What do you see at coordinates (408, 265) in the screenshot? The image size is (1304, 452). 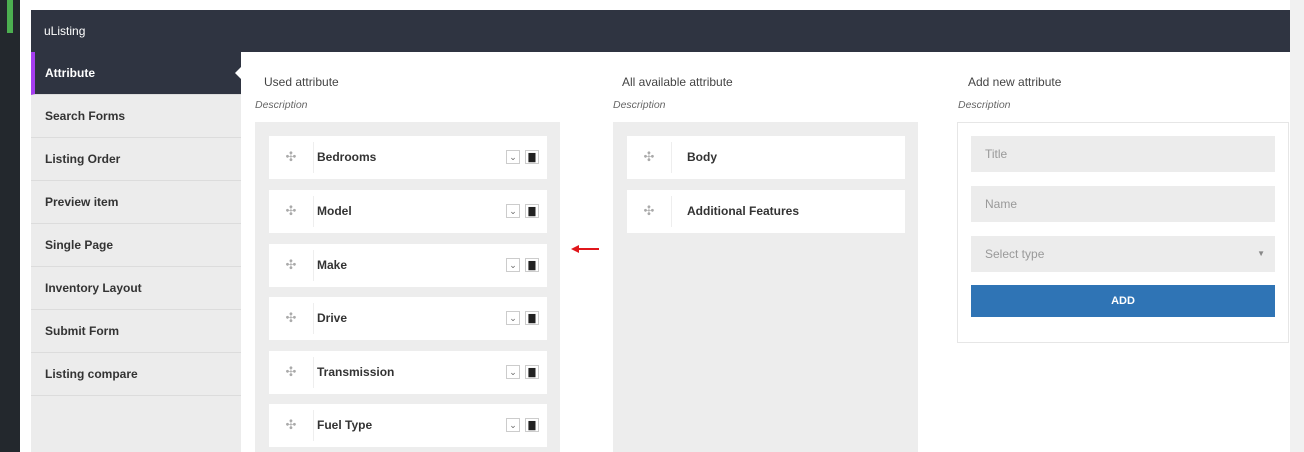 I see `used-attribute-item: ✣ Make ⌄ ▇` at bounding box center [408, 265].